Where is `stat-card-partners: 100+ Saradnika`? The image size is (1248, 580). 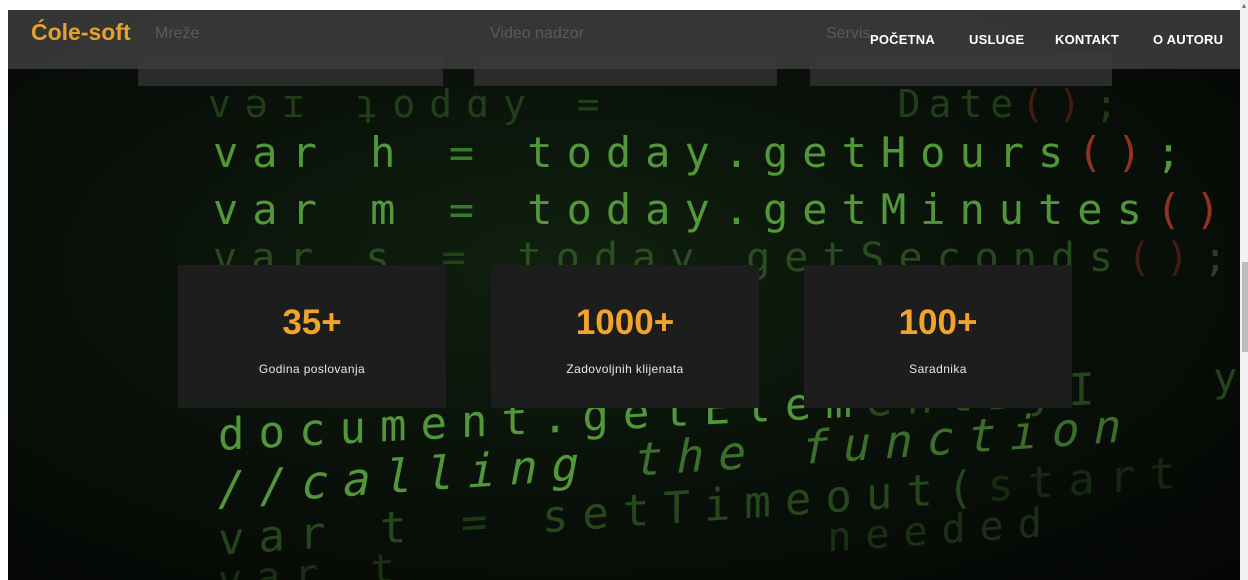
stat-card-partners: 100+ Saradnika is located at coordinates (938, 336).